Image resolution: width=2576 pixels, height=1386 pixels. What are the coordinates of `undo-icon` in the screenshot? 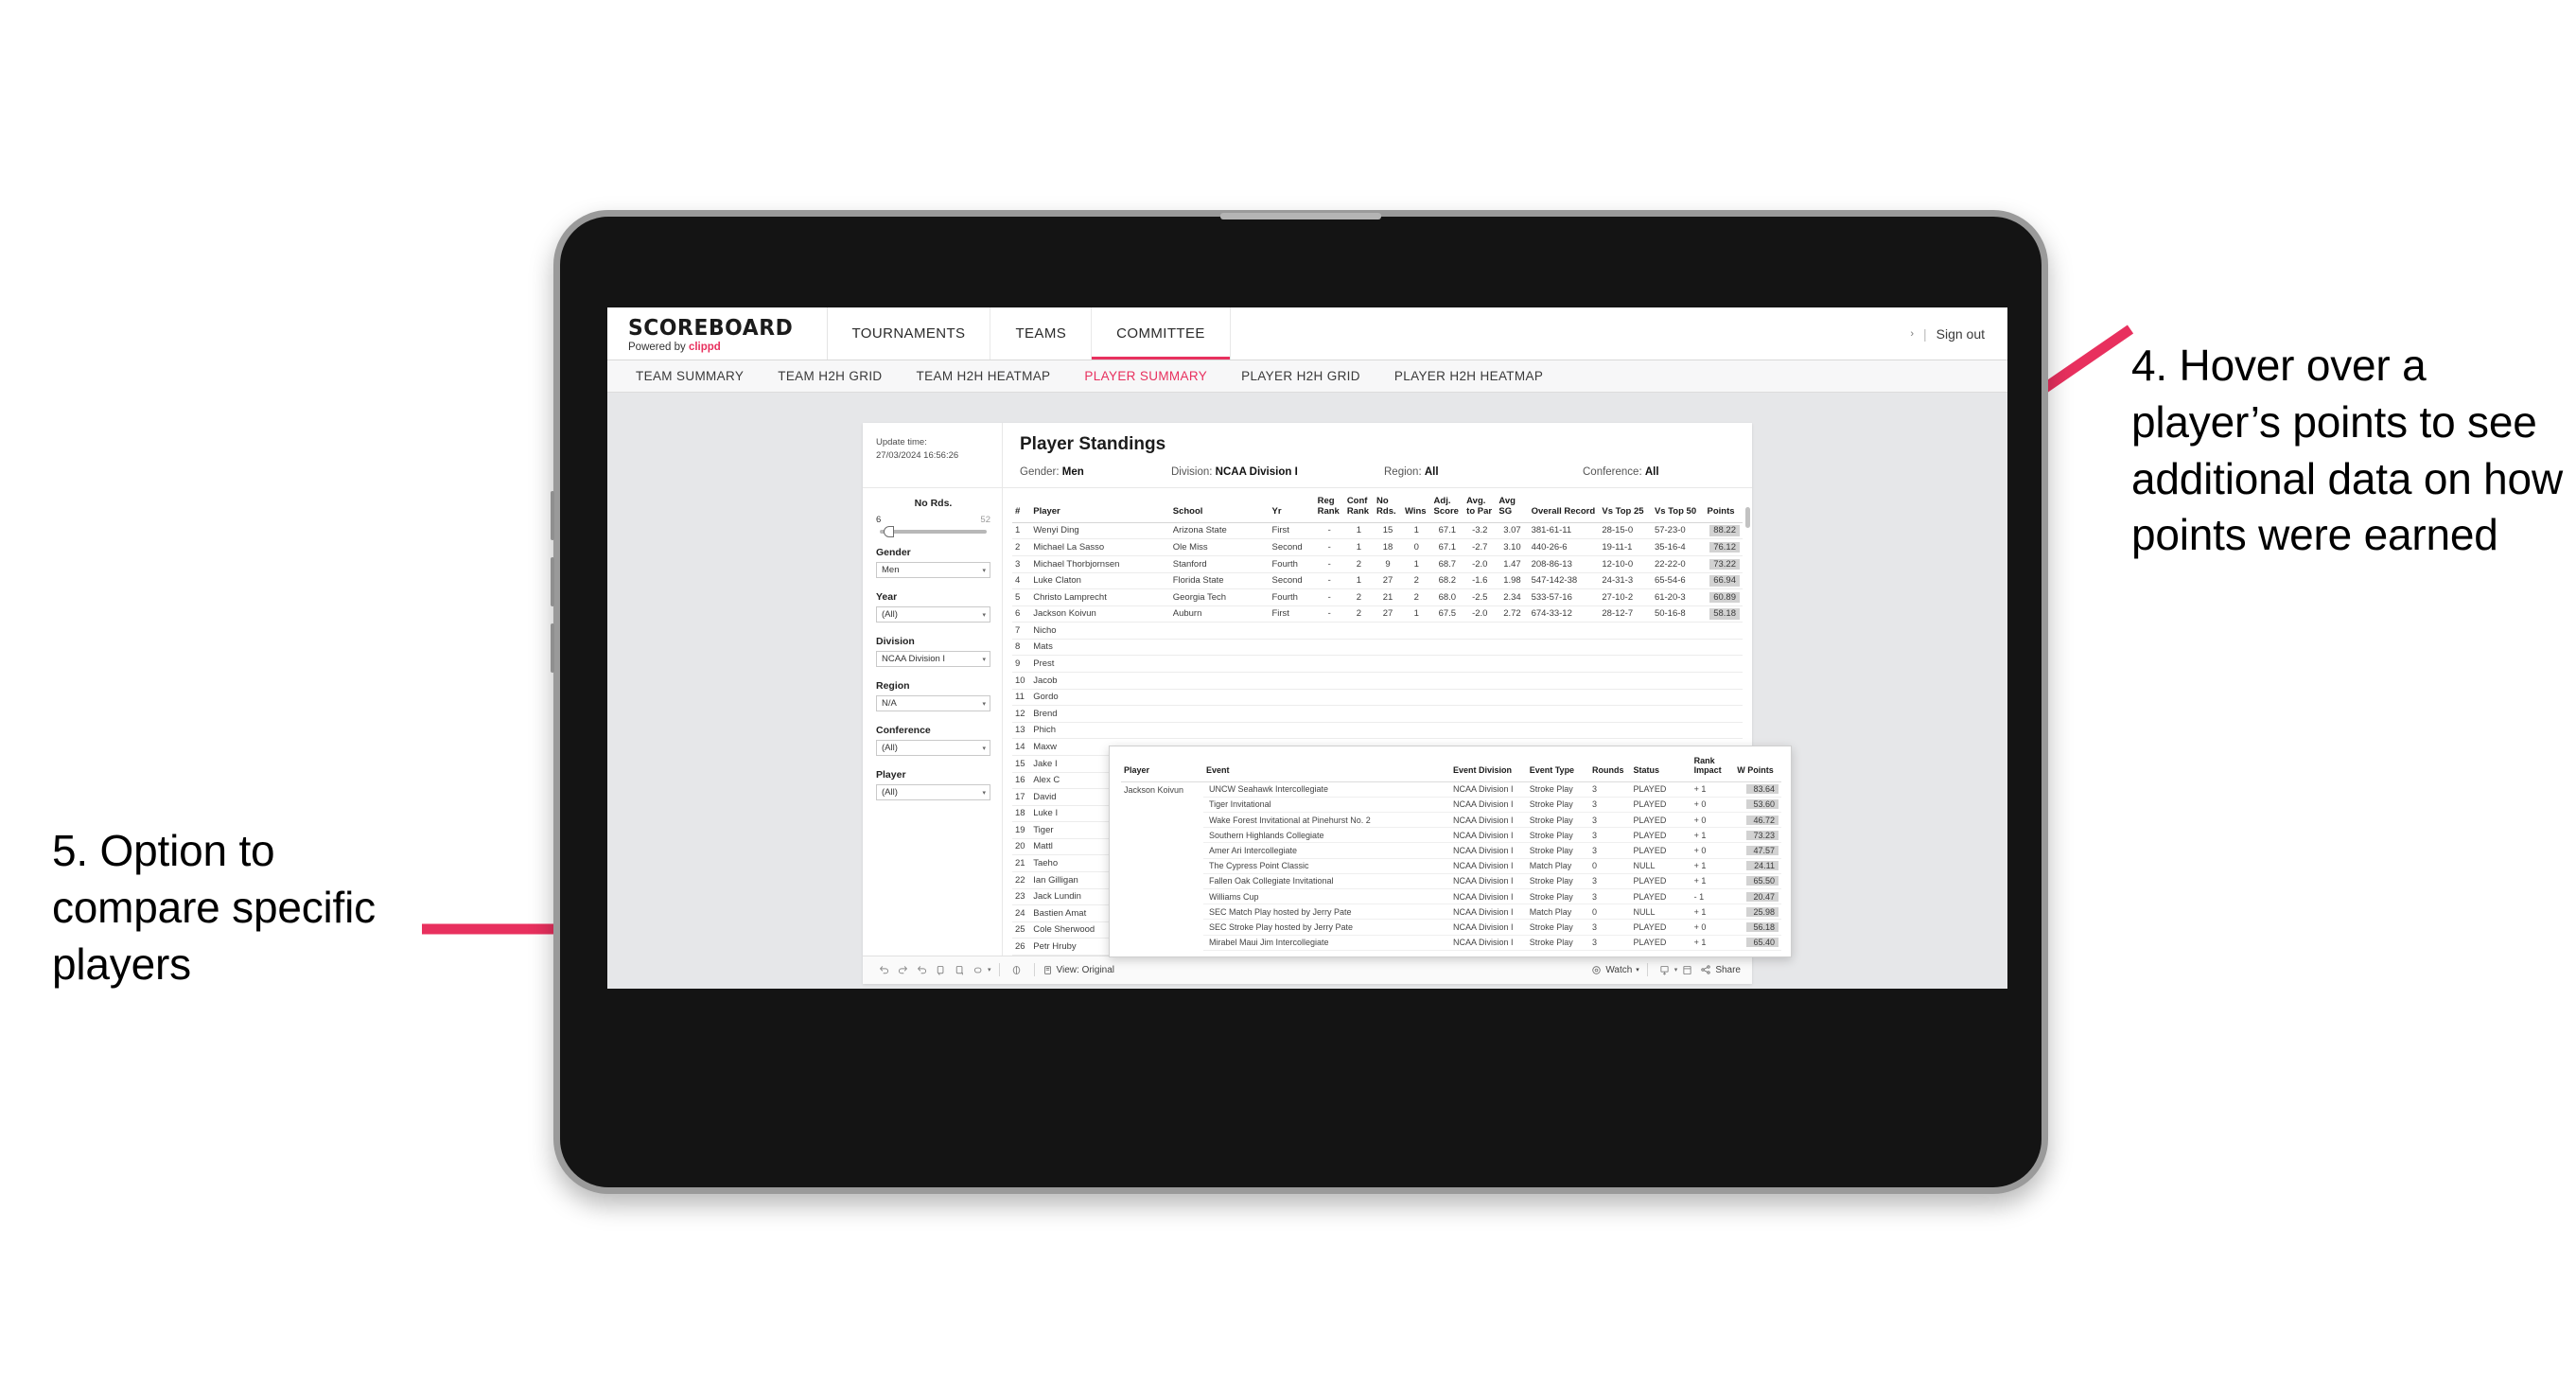 It's located at (884, 969).